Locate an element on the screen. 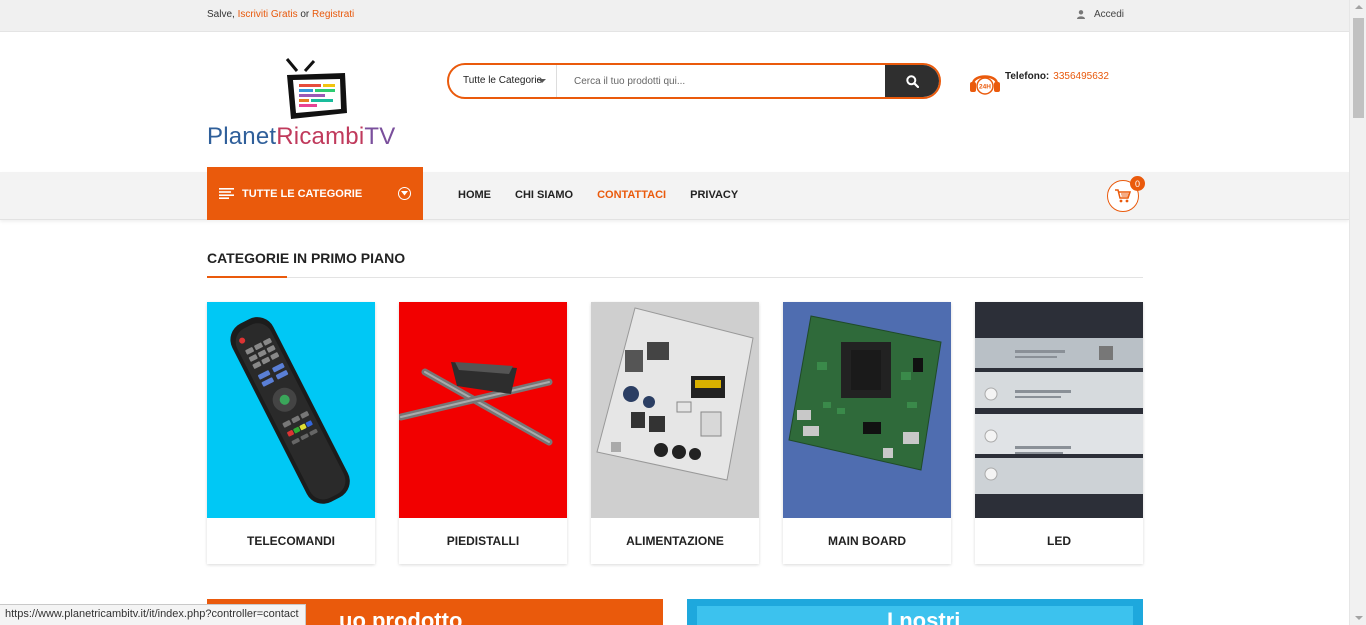 This screenshot has width=1366, height=625. scrollbar-thumb is located at coordinates (1358, 68).